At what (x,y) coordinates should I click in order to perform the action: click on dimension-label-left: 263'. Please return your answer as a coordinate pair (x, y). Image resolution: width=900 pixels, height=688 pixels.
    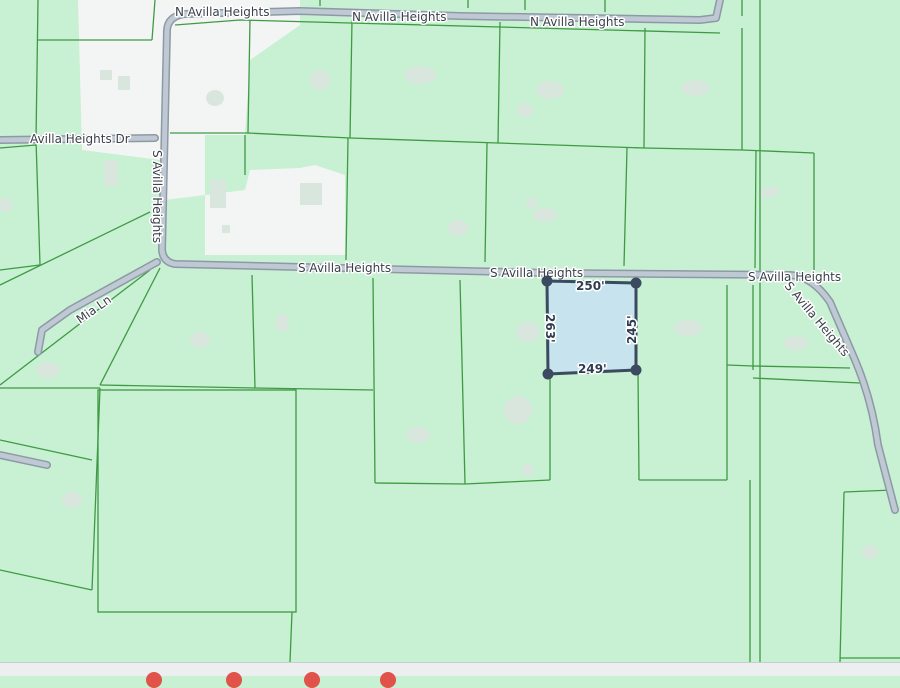
    Looking at the image, I should click on (550, 328).